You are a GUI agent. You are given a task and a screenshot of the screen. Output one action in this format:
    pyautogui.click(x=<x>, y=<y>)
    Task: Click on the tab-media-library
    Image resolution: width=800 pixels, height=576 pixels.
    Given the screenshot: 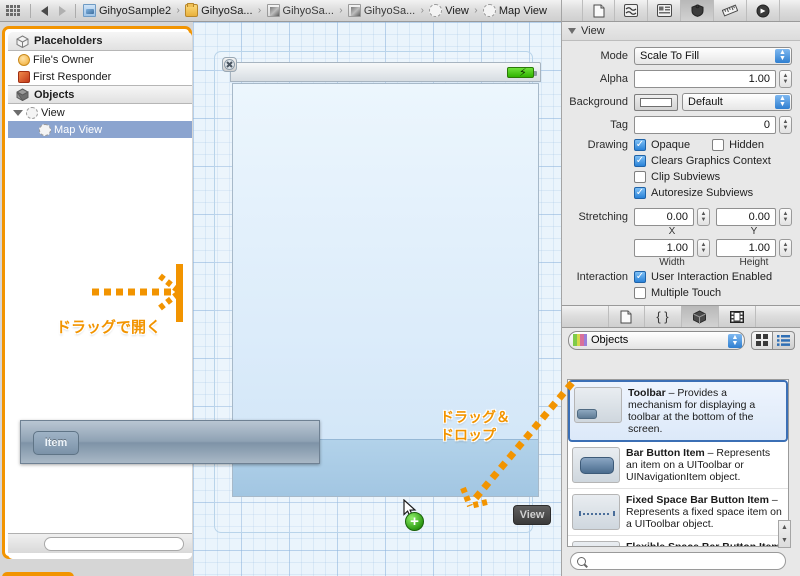 What is the action you would take?
    pyautogui.click(x=737, y=316)
    